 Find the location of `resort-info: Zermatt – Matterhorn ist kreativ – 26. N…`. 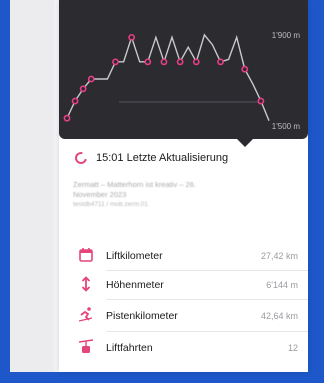

resort-info: Zermatt – Matterhorn ist kreativ – 26. N… is located at coordinates (178, 195).